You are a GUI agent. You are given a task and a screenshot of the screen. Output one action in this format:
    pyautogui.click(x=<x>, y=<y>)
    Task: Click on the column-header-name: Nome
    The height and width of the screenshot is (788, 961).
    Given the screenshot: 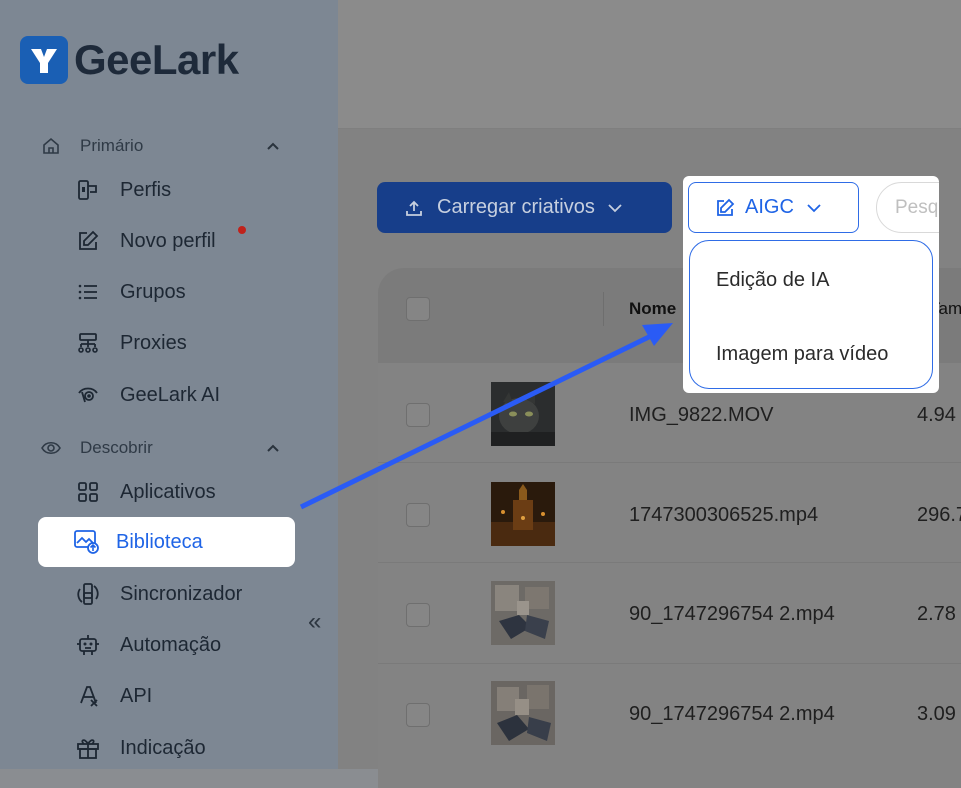 What is the action you would take?
    pyautogui.click(x=652, y=309)
    